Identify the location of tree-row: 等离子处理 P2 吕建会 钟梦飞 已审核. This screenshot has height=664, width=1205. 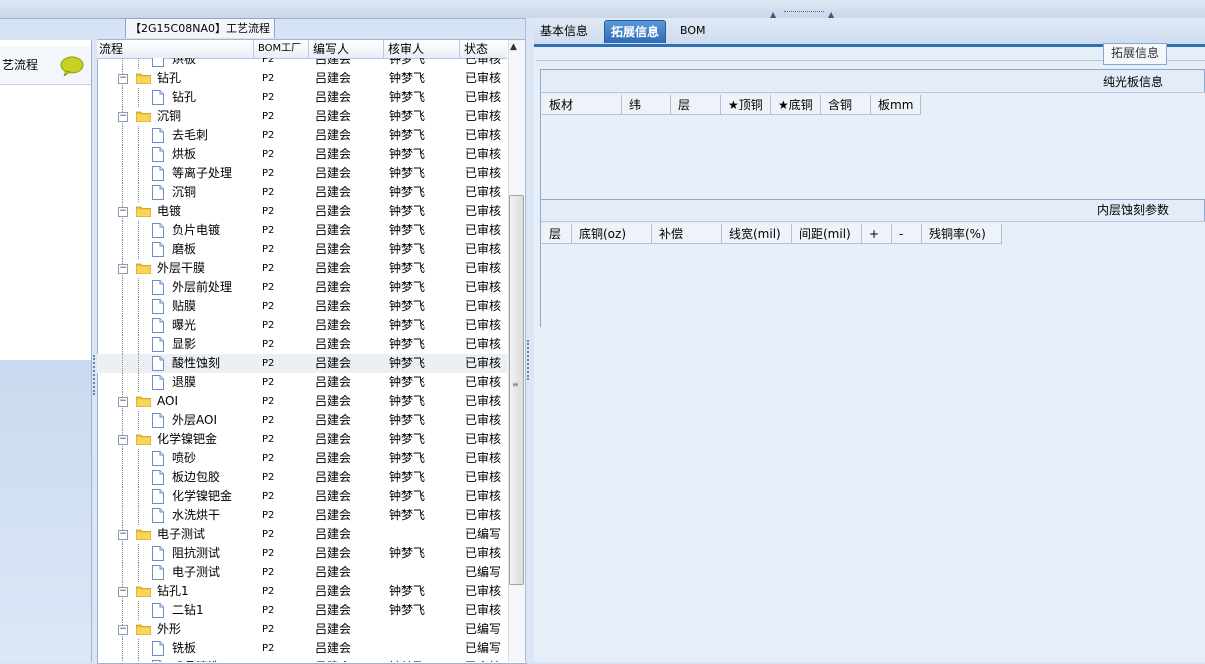
(302, 173).